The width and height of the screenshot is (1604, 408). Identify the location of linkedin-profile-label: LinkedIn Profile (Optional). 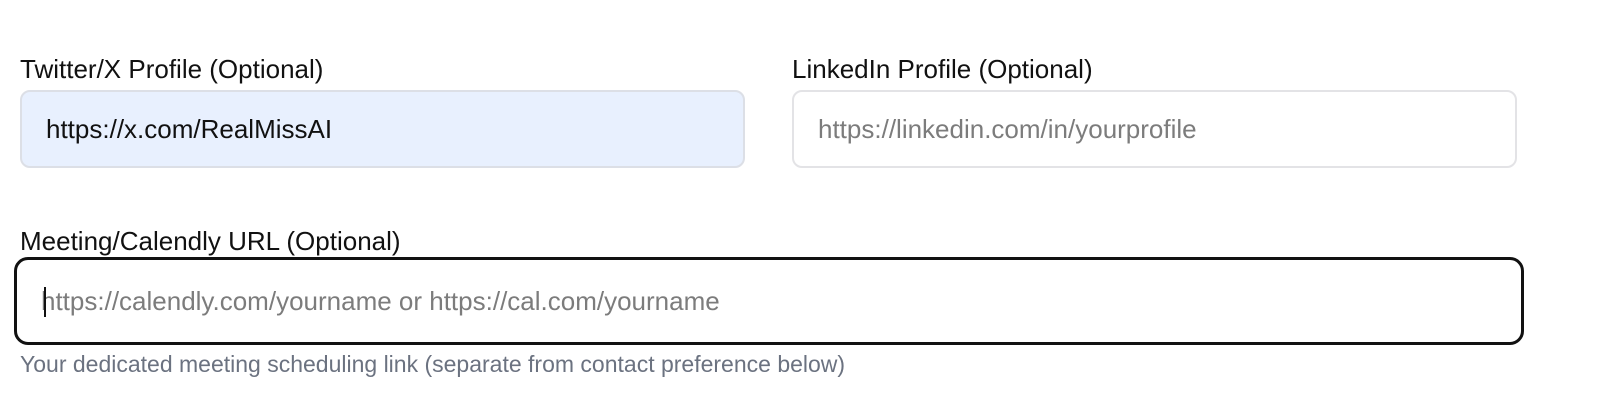
(942, 69).